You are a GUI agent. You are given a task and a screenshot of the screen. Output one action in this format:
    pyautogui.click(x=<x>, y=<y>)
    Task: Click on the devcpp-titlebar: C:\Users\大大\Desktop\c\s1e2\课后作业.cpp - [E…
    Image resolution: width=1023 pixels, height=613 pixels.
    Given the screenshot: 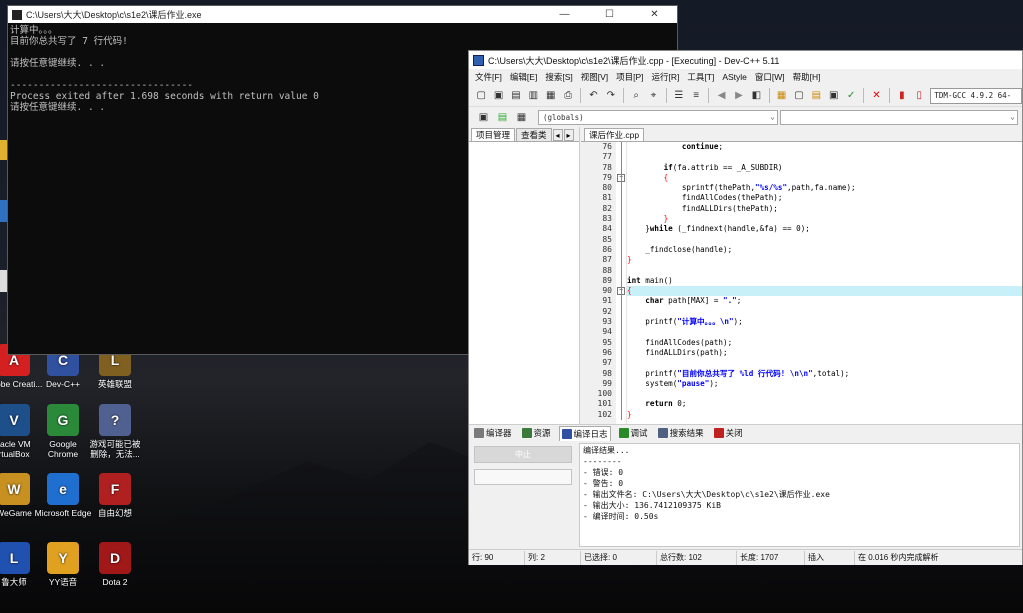 What is the action you would take?
    pyautogui.click(x=745, y=60)
    